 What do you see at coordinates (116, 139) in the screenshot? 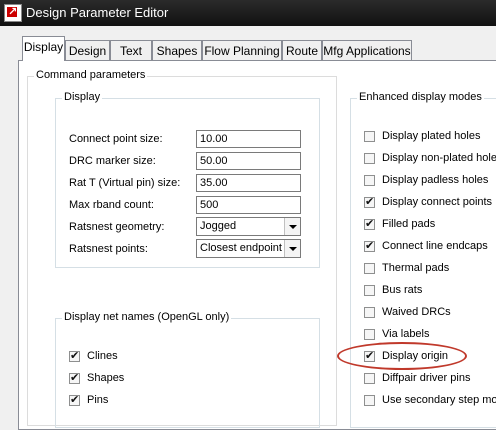
I see `connect-point-size-label: Connect point size:` at bounding box center [116, 139].